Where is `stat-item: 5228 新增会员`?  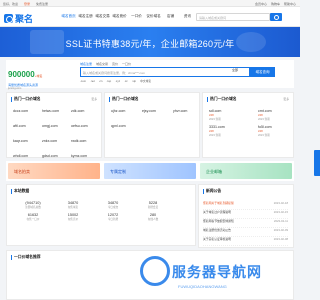
stat-item: 5228 新增会员 is located at coordinates (153, 205).